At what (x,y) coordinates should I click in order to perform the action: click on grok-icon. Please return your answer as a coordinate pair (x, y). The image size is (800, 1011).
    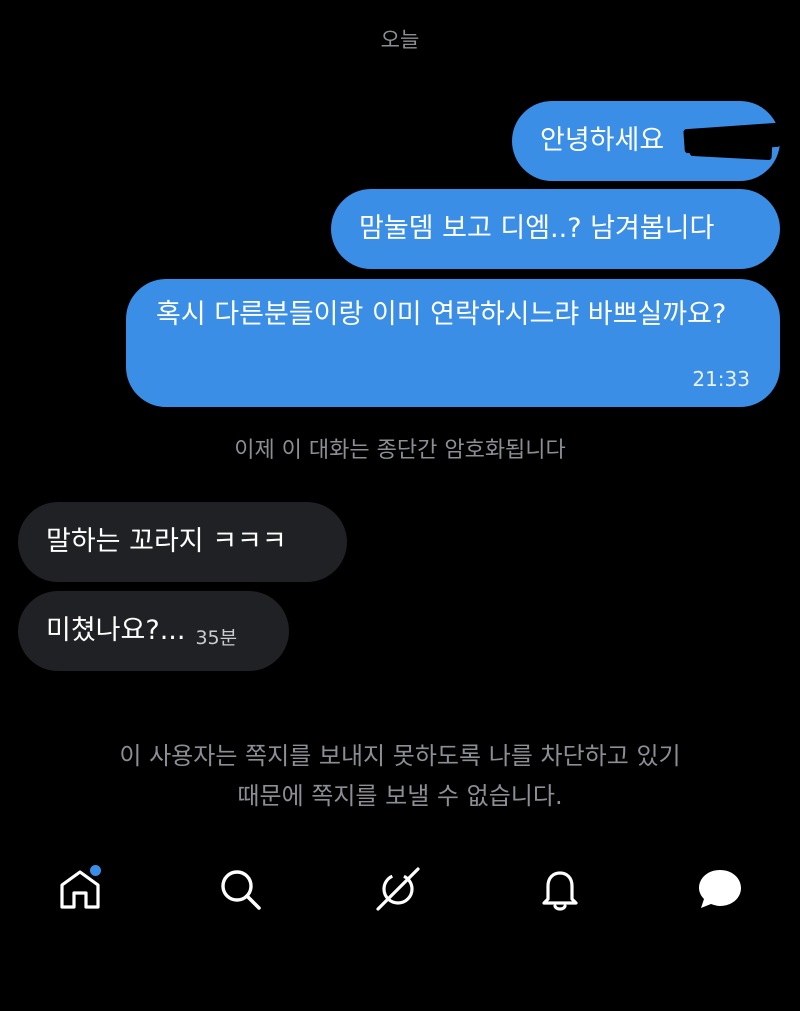
    Looking at the image, I should click on (398, 889).